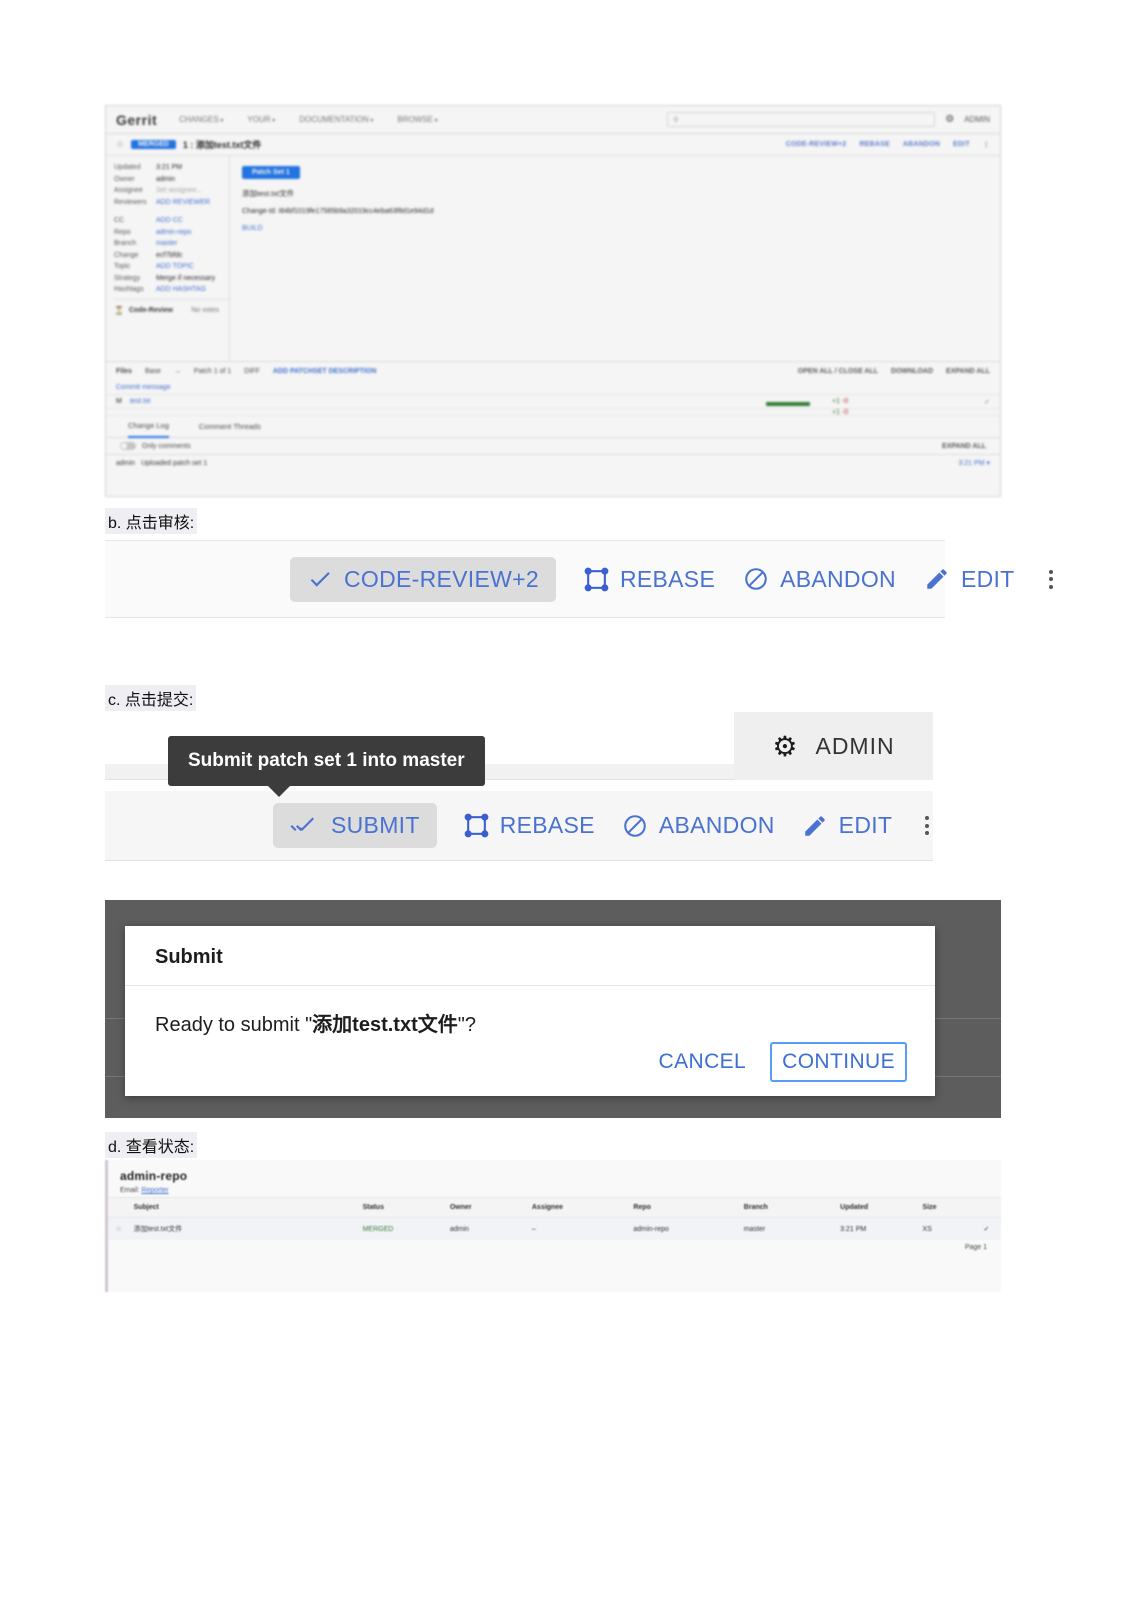 This screenshot has width=1131, height=1600. I want to click on metadata-value: ADD REVIEWER, so click(183, 202).